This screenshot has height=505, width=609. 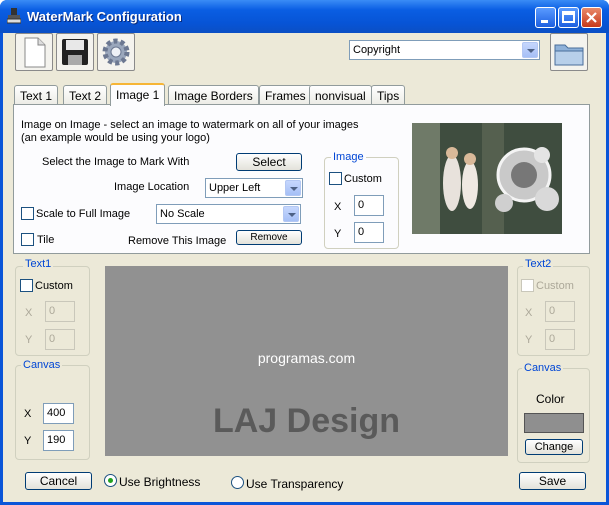 I want to click on image-group-title: Image, so click(x=348, y=157).